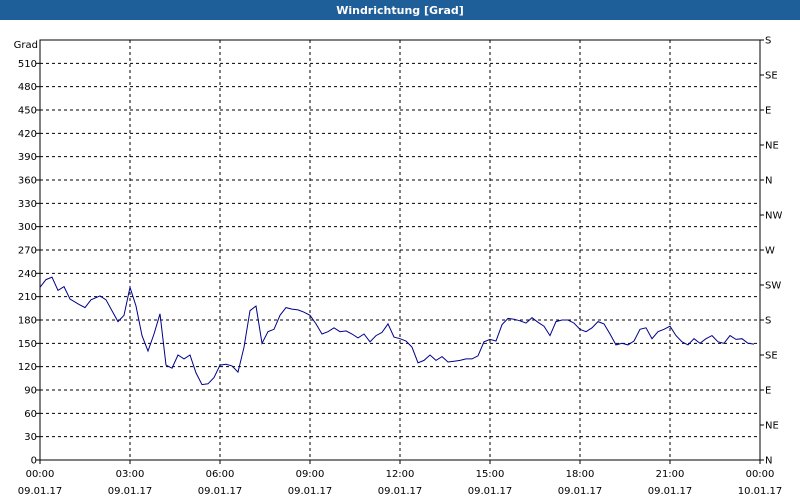  What do you see at coordinates (30, 437) in the screenshot?
I see `y-tick-label: 30` at bounding box center [30, 437].